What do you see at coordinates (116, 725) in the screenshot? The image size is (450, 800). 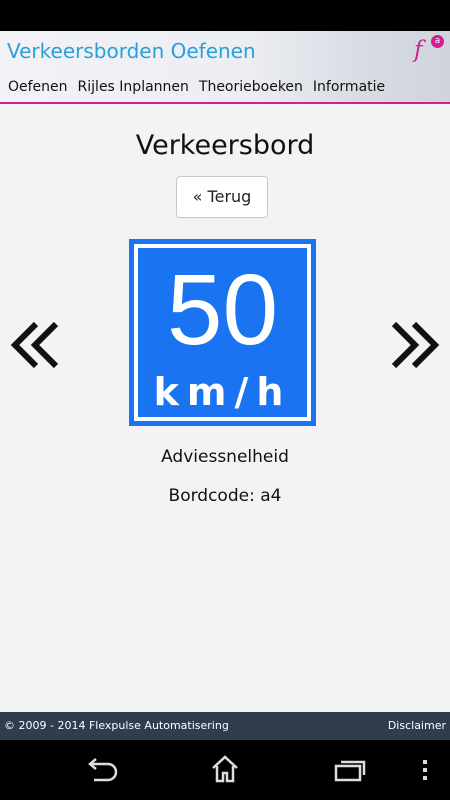 I see `copyright-text: © 2009 - 2014 Flexpulse Automatisering` at bounding box center [116, 725].